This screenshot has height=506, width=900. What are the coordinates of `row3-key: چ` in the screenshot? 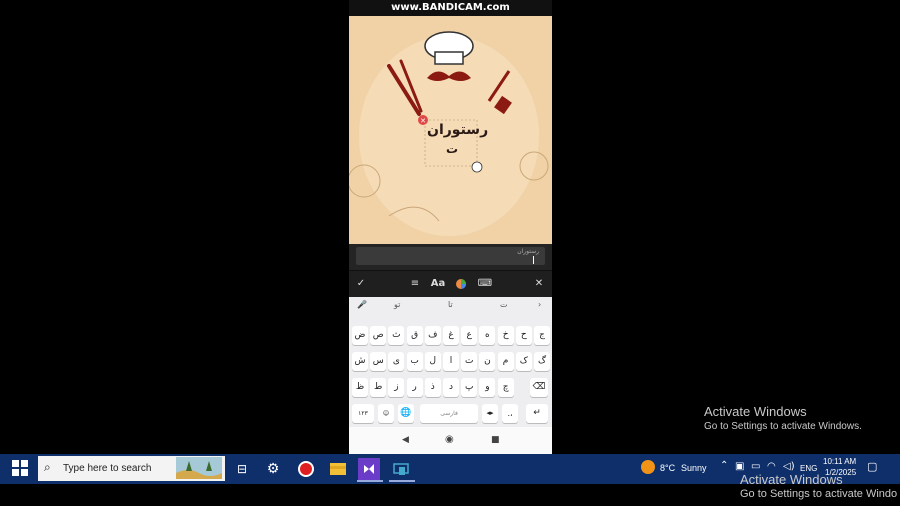 It's located at (505, 387).